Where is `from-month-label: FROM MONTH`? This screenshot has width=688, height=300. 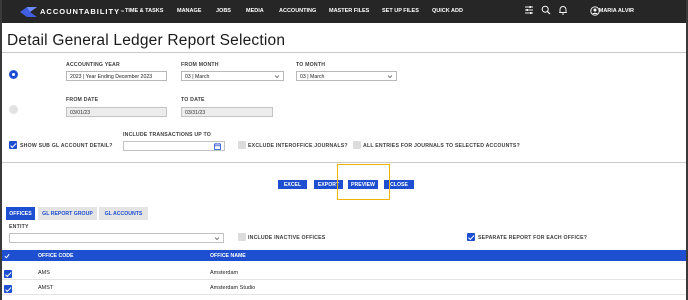
from-month-label: FROM MONTH is located at coordinates (200, 65).